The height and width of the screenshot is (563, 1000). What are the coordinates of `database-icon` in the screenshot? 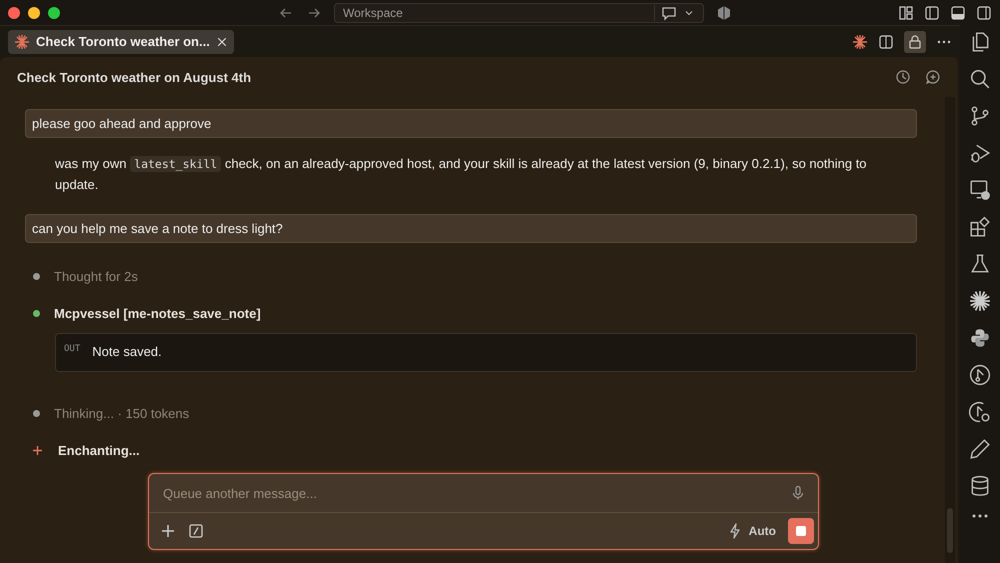 It's located at (980, 486).